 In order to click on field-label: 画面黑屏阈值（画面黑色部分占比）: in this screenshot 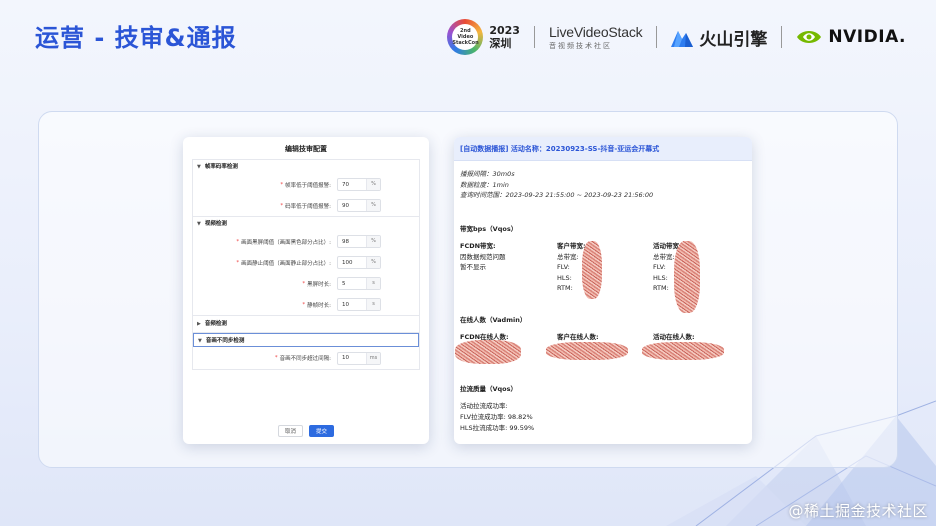, I will do `click(286, 242)`.